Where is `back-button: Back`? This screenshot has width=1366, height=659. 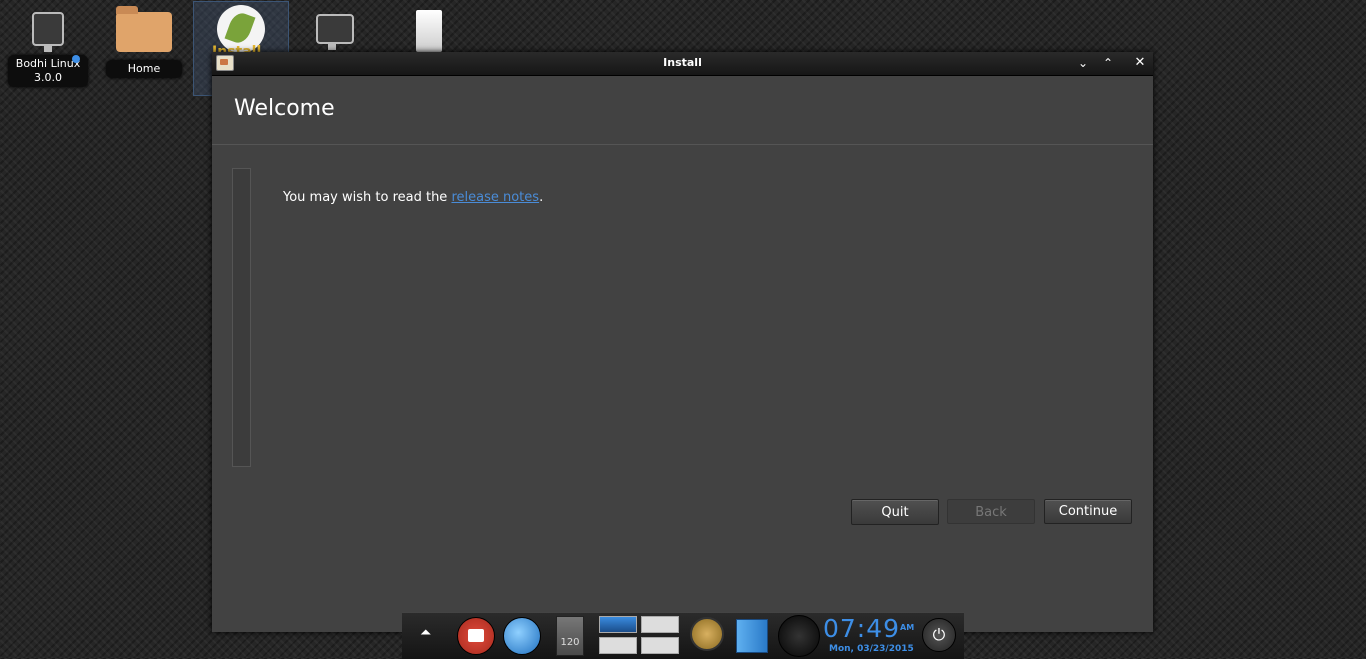 back-button: Back is located at coordinates (991, 511).